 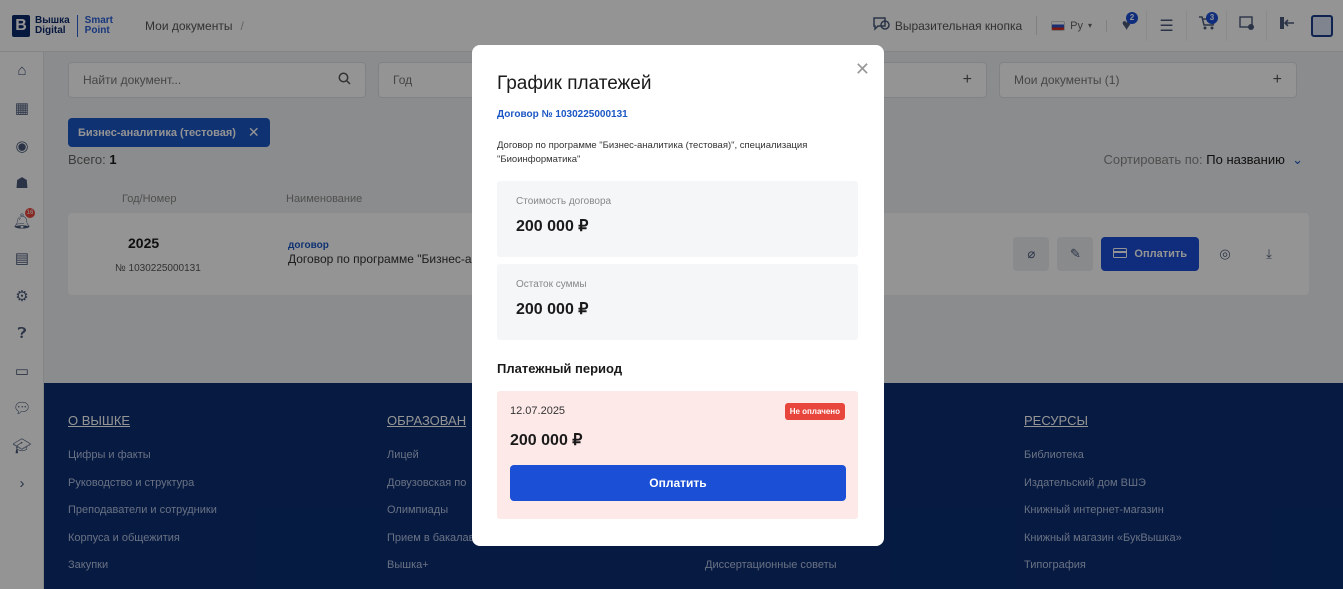 I want to click on status-badge: Не оплачено, so click(x=814, y=411).